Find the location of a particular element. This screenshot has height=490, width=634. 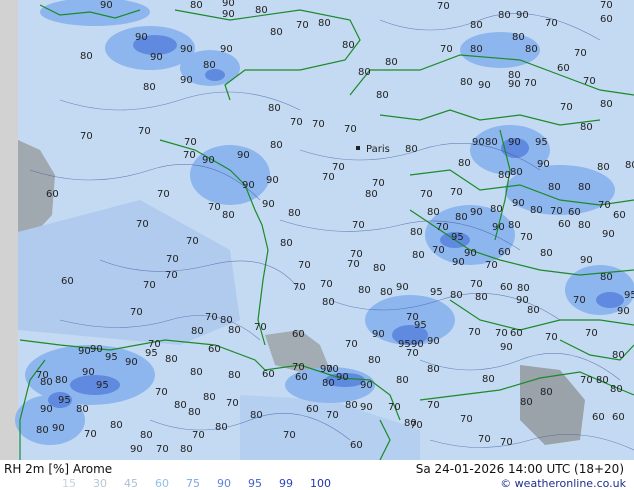

credit-link: © weatheronline.co.uk is located at coordinates (563, 483).